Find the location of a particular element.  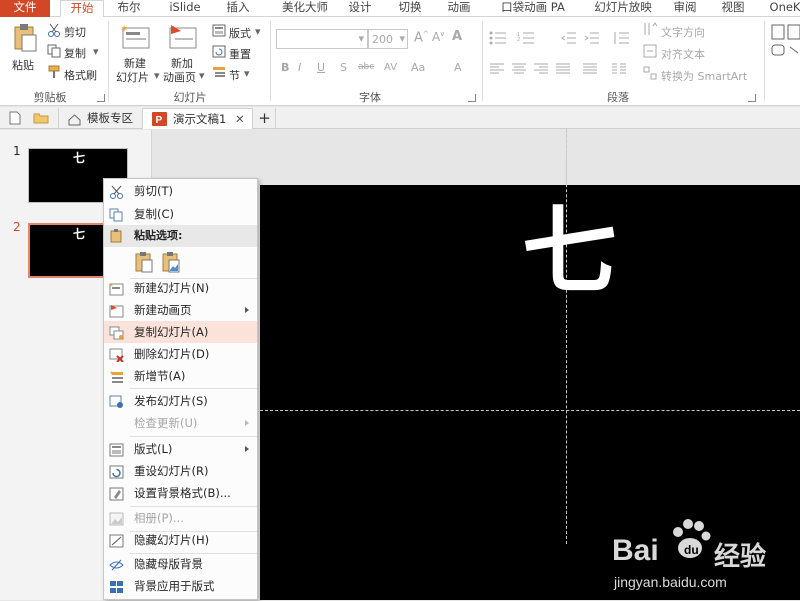

convert-smartart-button: 转换为 SmartArt is located at coordinates (704, 76).